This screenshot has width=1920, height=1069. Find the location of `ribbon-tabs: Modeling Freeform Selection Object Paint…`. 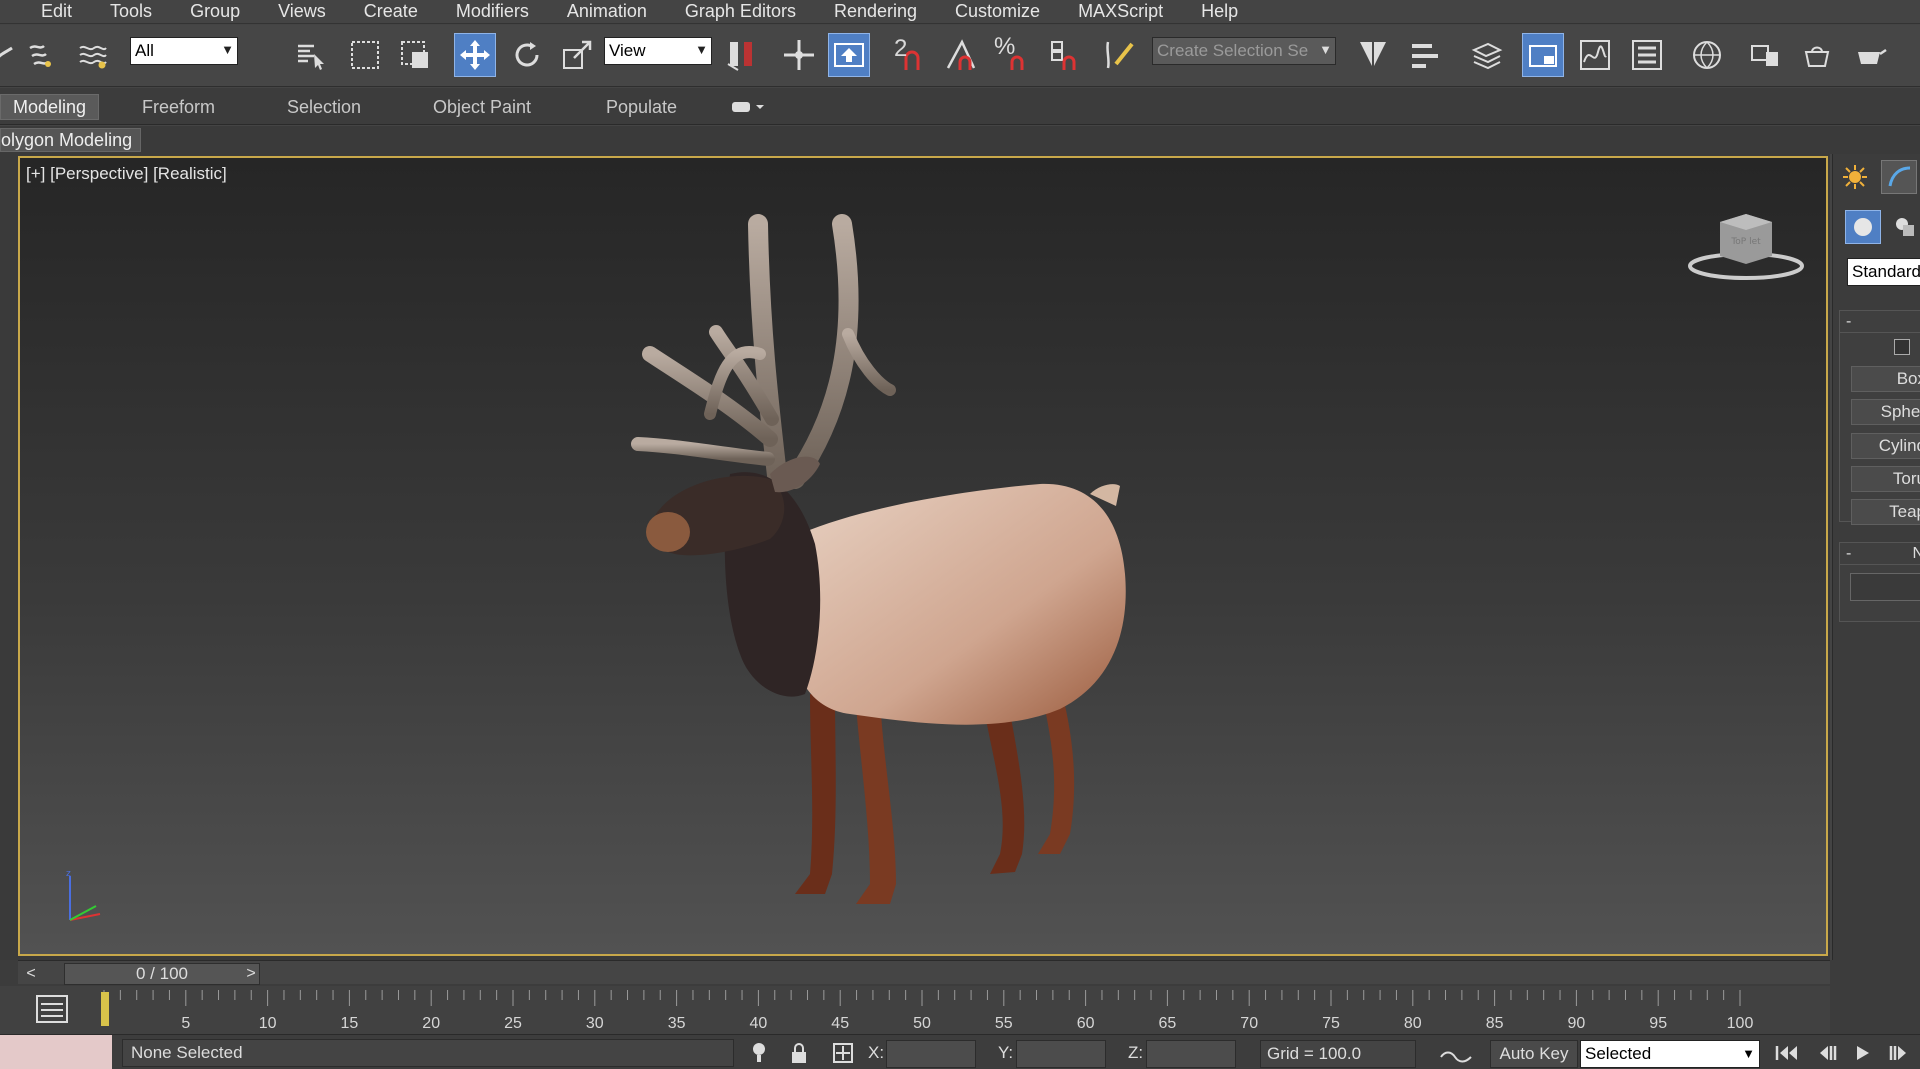

ribbon-tabs: Modeling Freeform Selection Object Paint… is located at coordinates (960, 106).